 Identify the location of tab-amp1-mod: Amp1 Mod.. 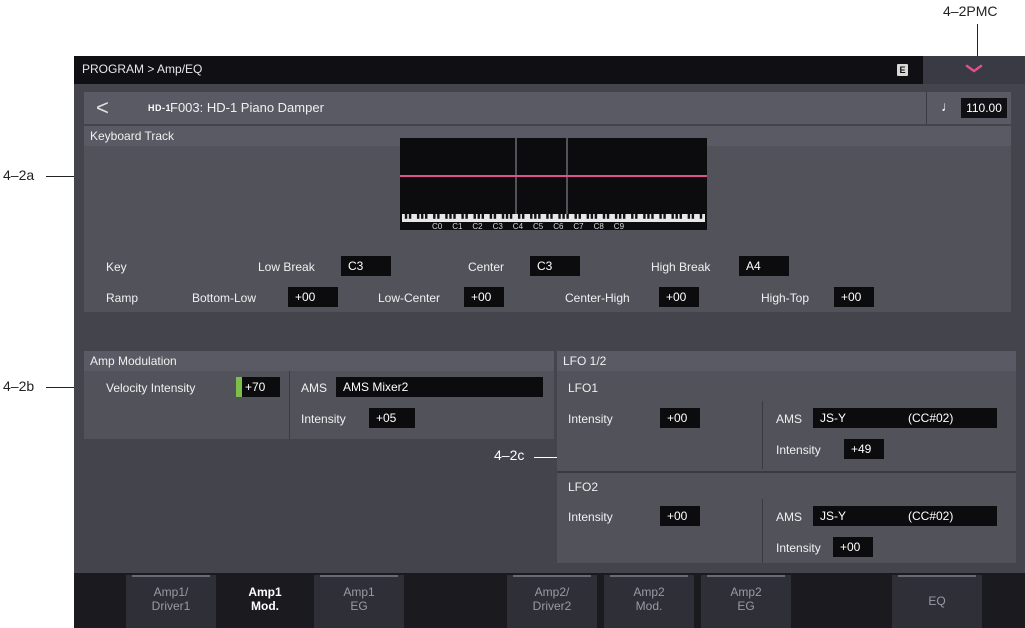
(265, 601).